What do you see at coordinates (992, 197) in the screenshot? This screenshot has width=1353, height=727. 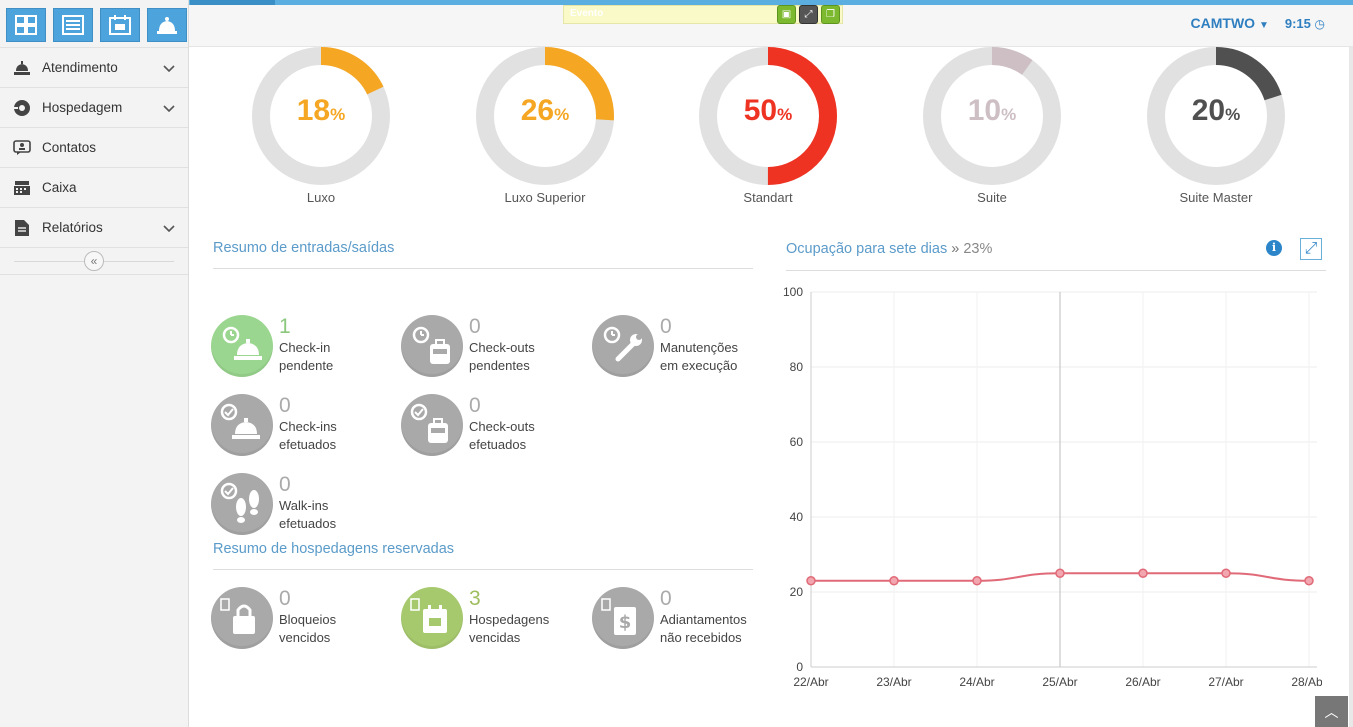 I see `donut-label: Suite` at bounding box center [992, 197].